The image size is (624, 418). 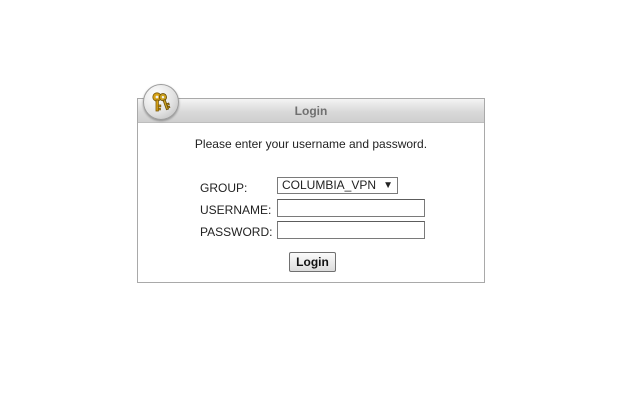 I want to click on group-select: COLUMBIA_VPN ▼, so click(x=337, y=185).